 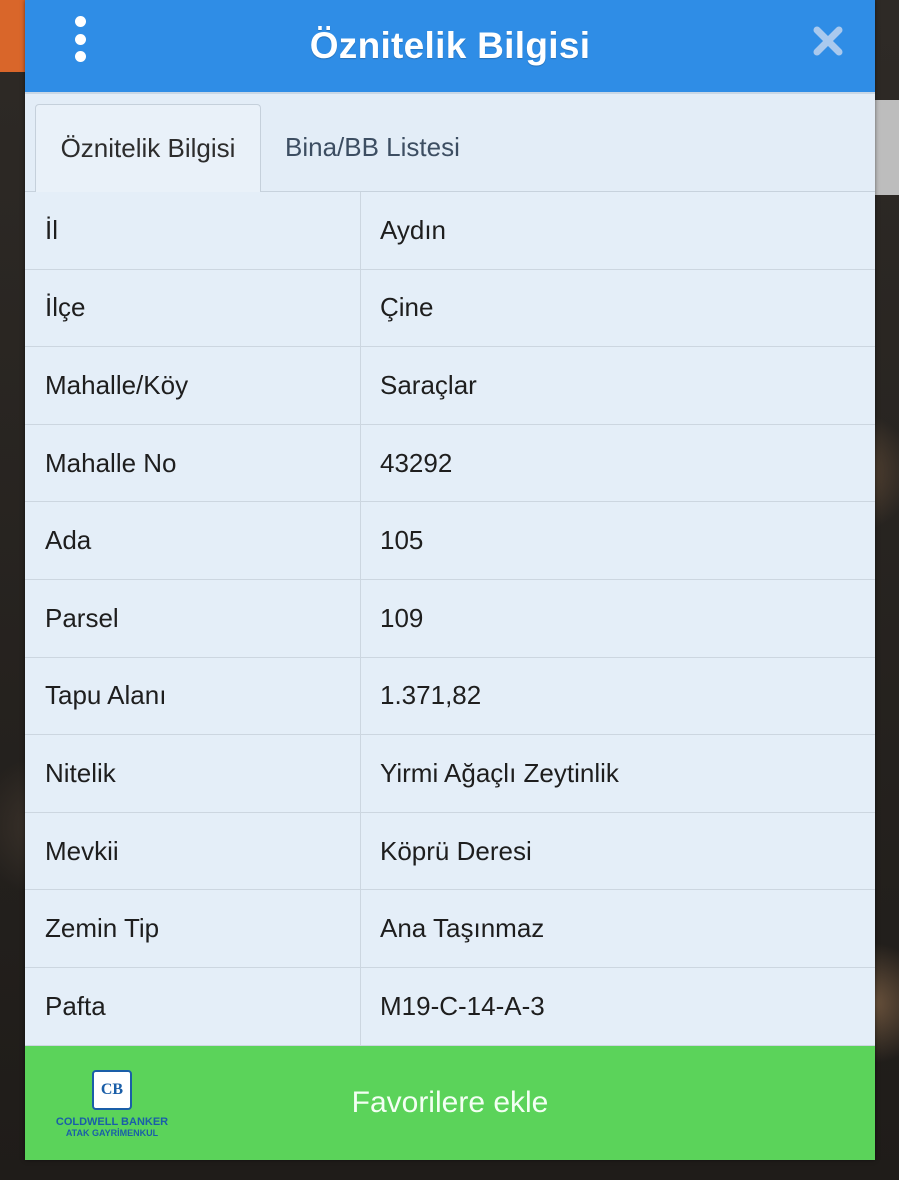 I want to click on attribute-key: İlçe, so click(x=193, y=308).